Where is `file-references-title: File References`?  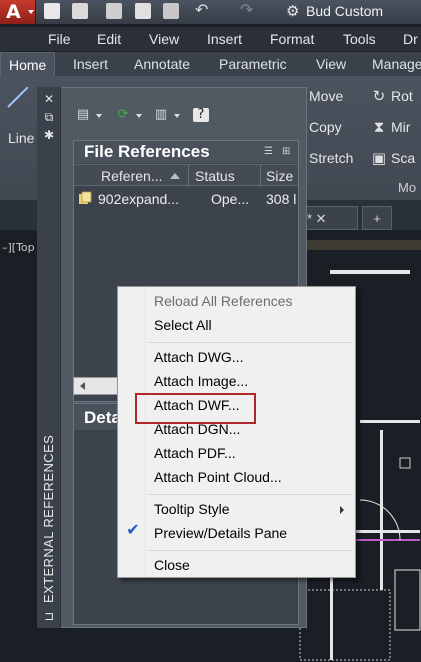
file-references-title: File References is located at coordinates (147, 151).